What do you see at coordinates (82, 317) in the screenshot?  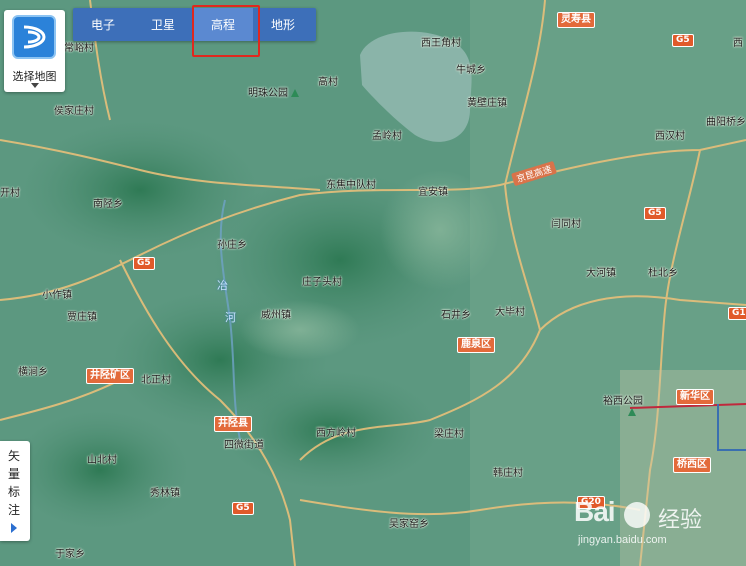 I see `place-label: 贾庄镇` at bounding box center [82, 317].